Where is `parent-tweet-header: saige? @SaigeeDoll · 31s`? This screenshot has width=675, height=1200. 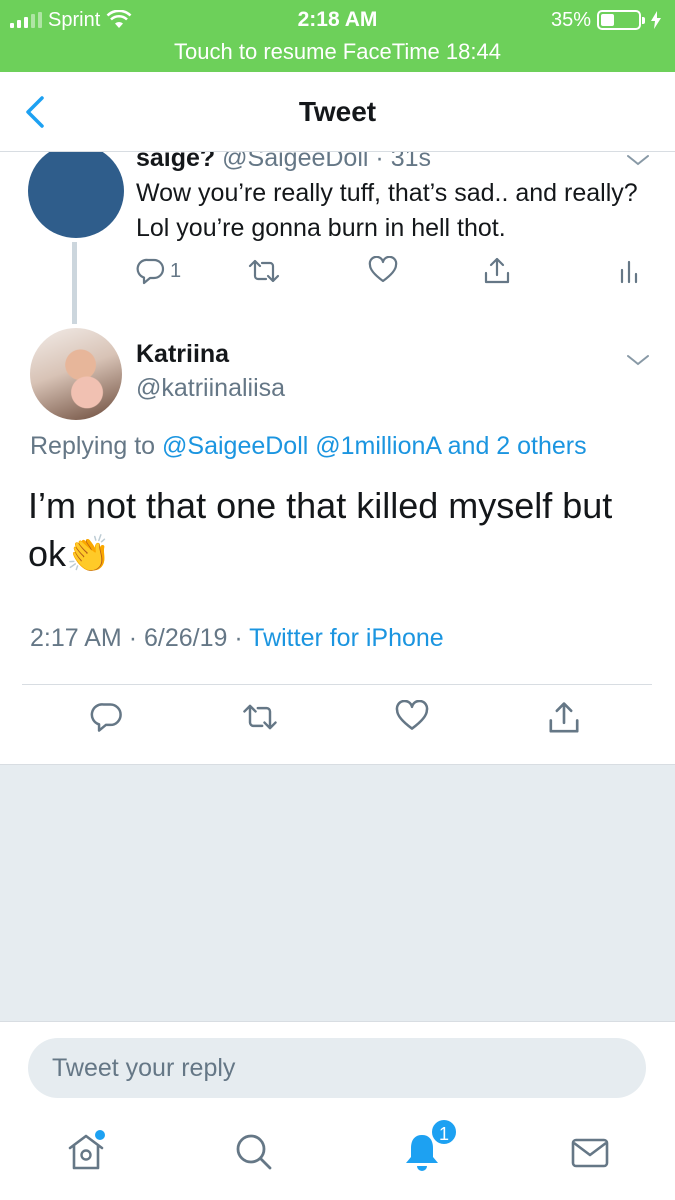 parent-tweet-header: saige? @SaigeeDoll · 31s is located at coordinates (283, 162).